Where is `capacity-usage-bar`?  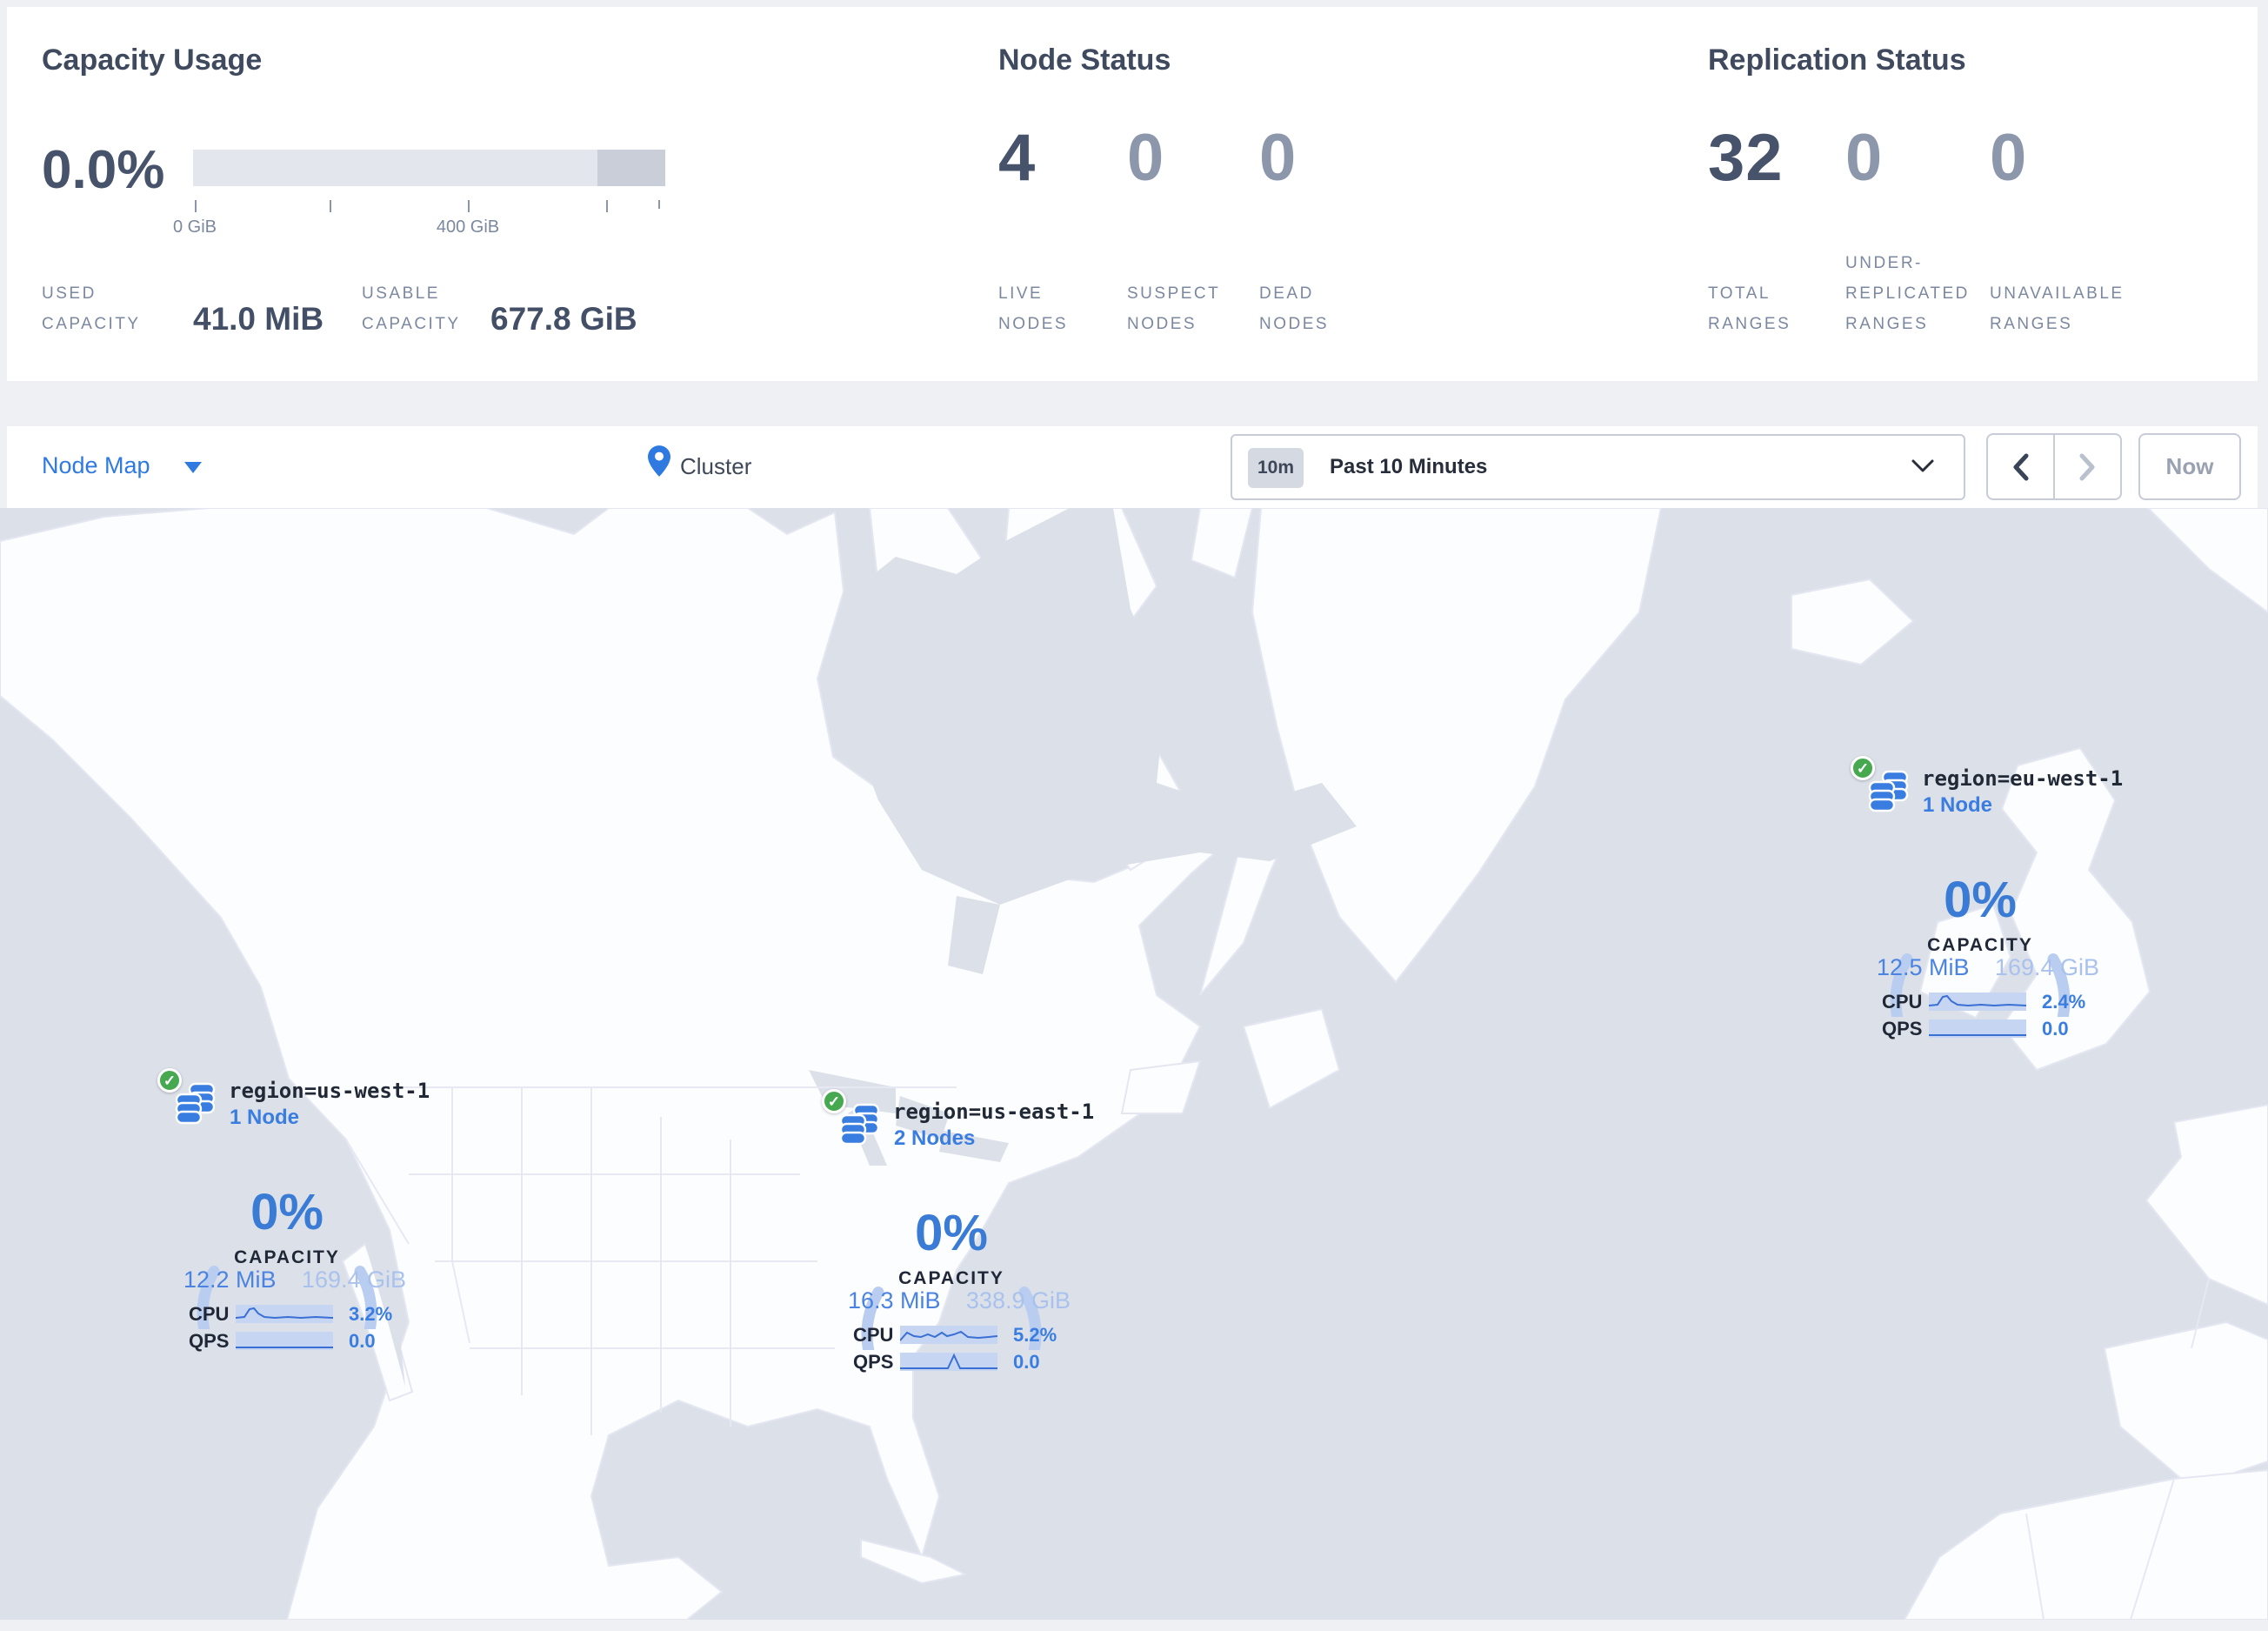 capacity-usage-bar is located at coordinates (429, 168).